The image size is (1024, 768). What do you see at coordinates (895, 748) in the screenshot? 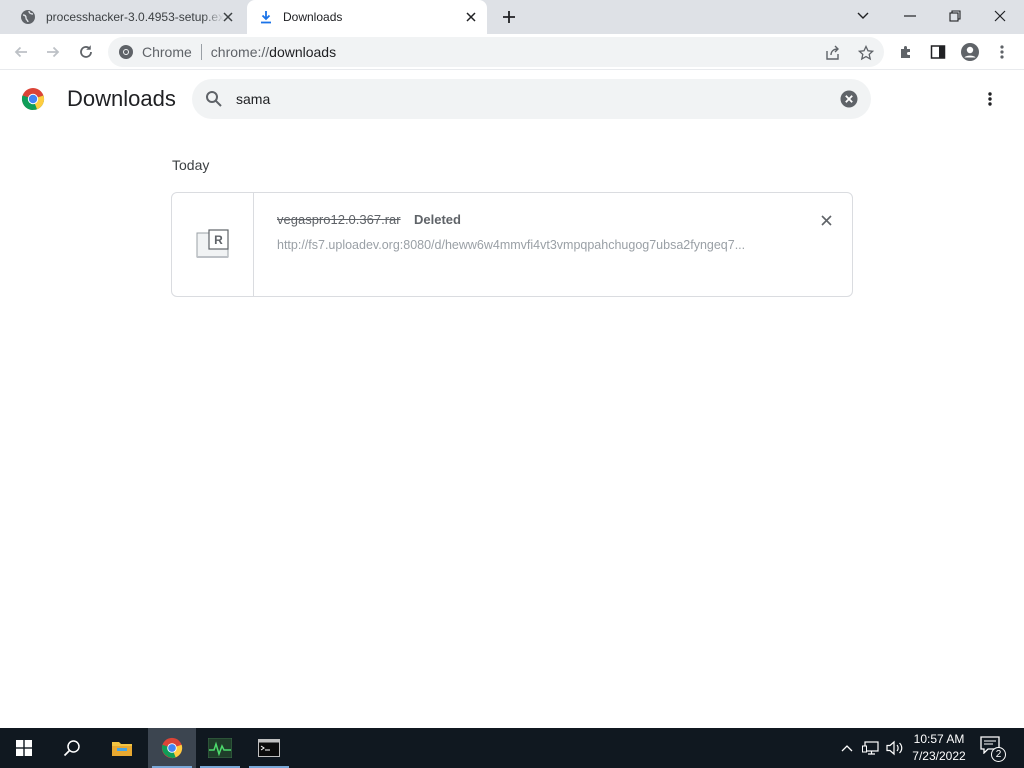
I see `volume-icon` at bounding box center [895, 748].